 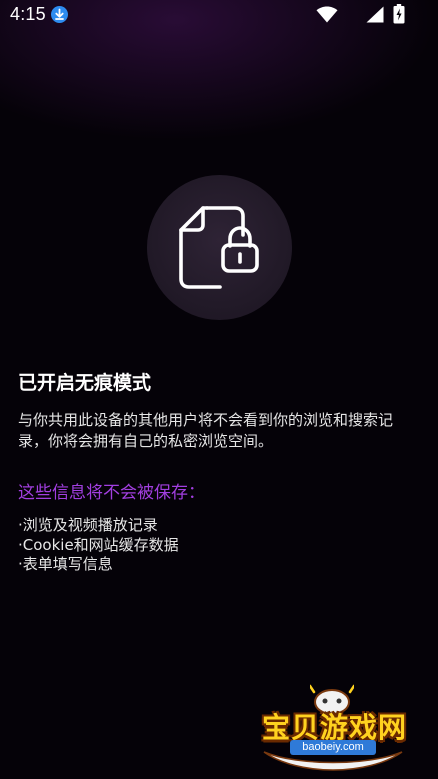 I want to click on watermark-arc, so click(x=333, y=761).